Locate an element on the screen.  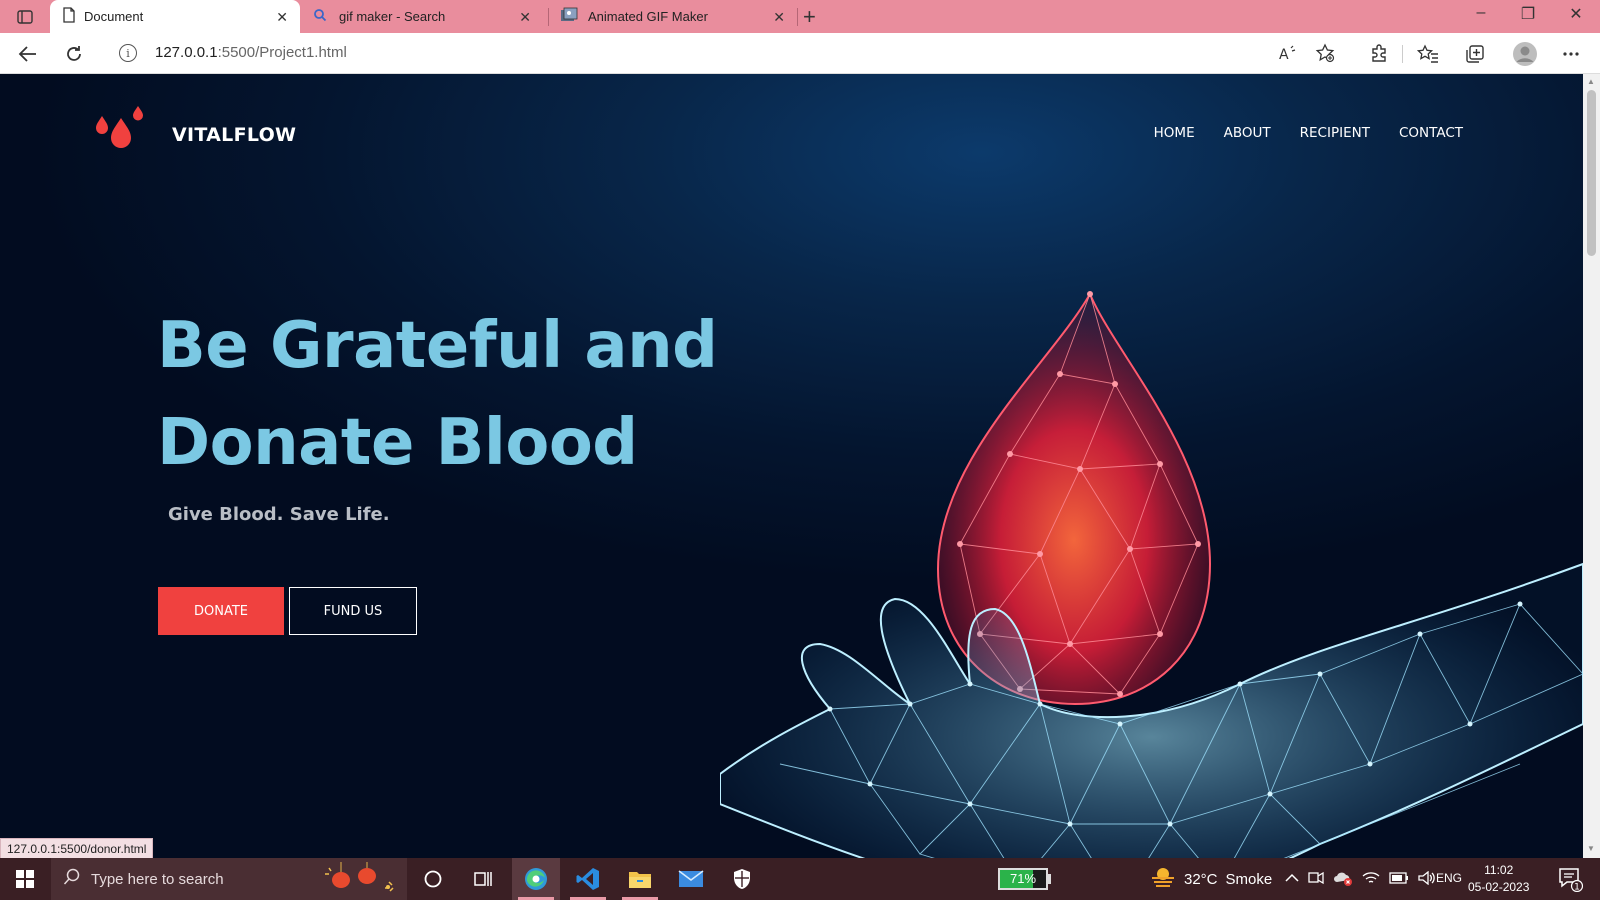
clock-time: 11:02 is located at coordinates (1499, 870).